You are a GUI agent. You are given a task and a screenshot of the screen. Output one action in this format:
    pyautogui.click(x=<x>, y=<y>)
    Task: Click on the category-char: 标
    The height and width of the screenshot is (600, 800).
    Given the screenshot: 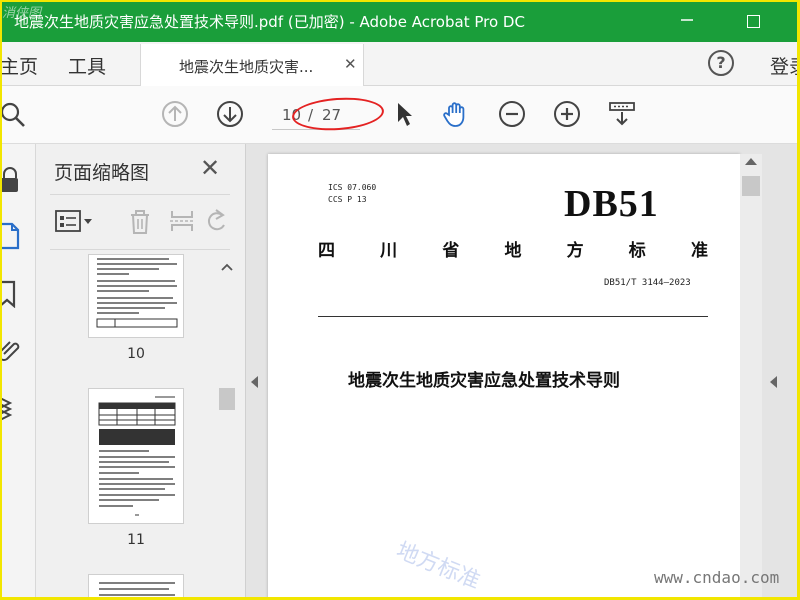 What is the action you would take?
    pyautogui.click(x=637, y=251)
    